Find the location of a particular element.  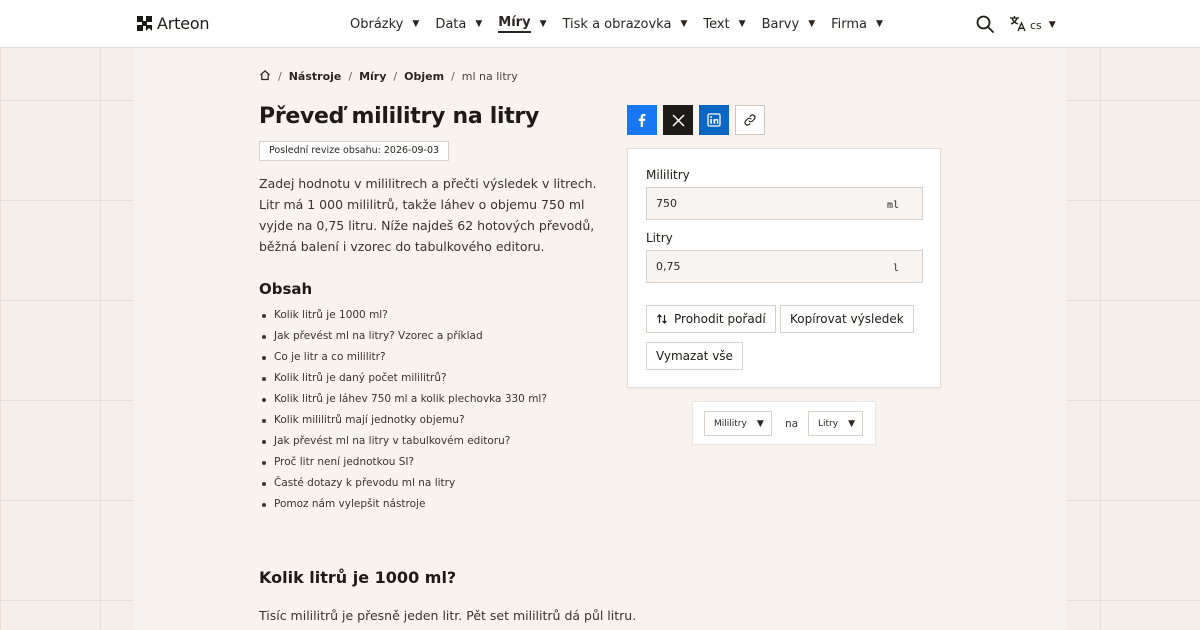

linkedin-icon is located at coordinates (714, 120).